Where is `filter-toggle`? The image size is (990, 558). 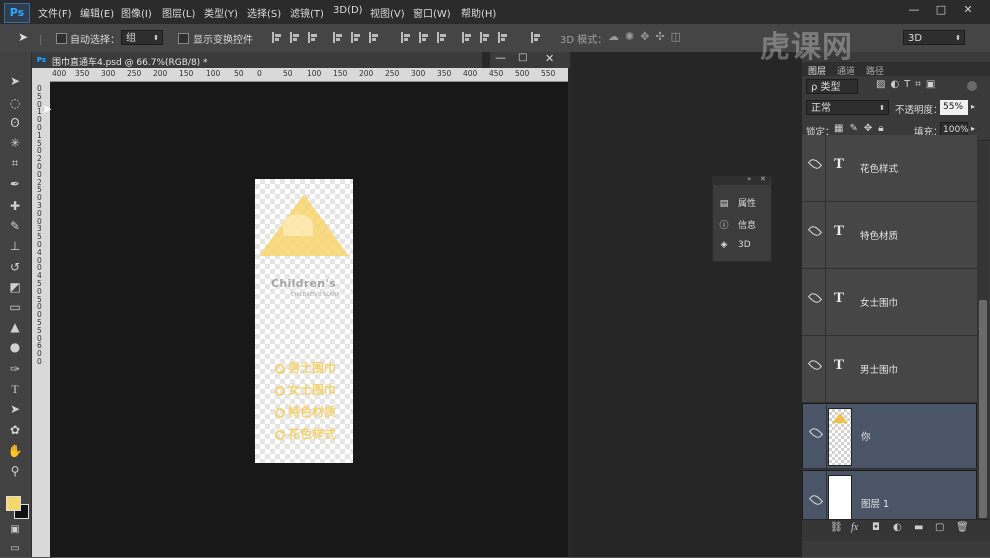
filter-toggle is located at coordinates (972, 86).